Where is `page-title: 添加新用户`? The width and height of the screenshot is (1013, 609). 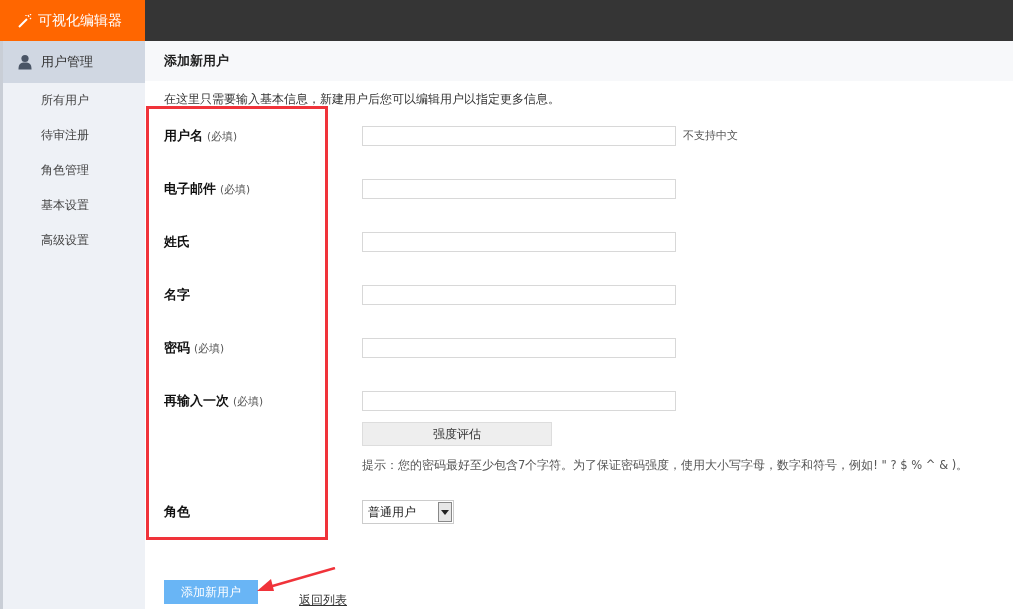 page-title: 添加新用户 is located at coordinates (196, 61).